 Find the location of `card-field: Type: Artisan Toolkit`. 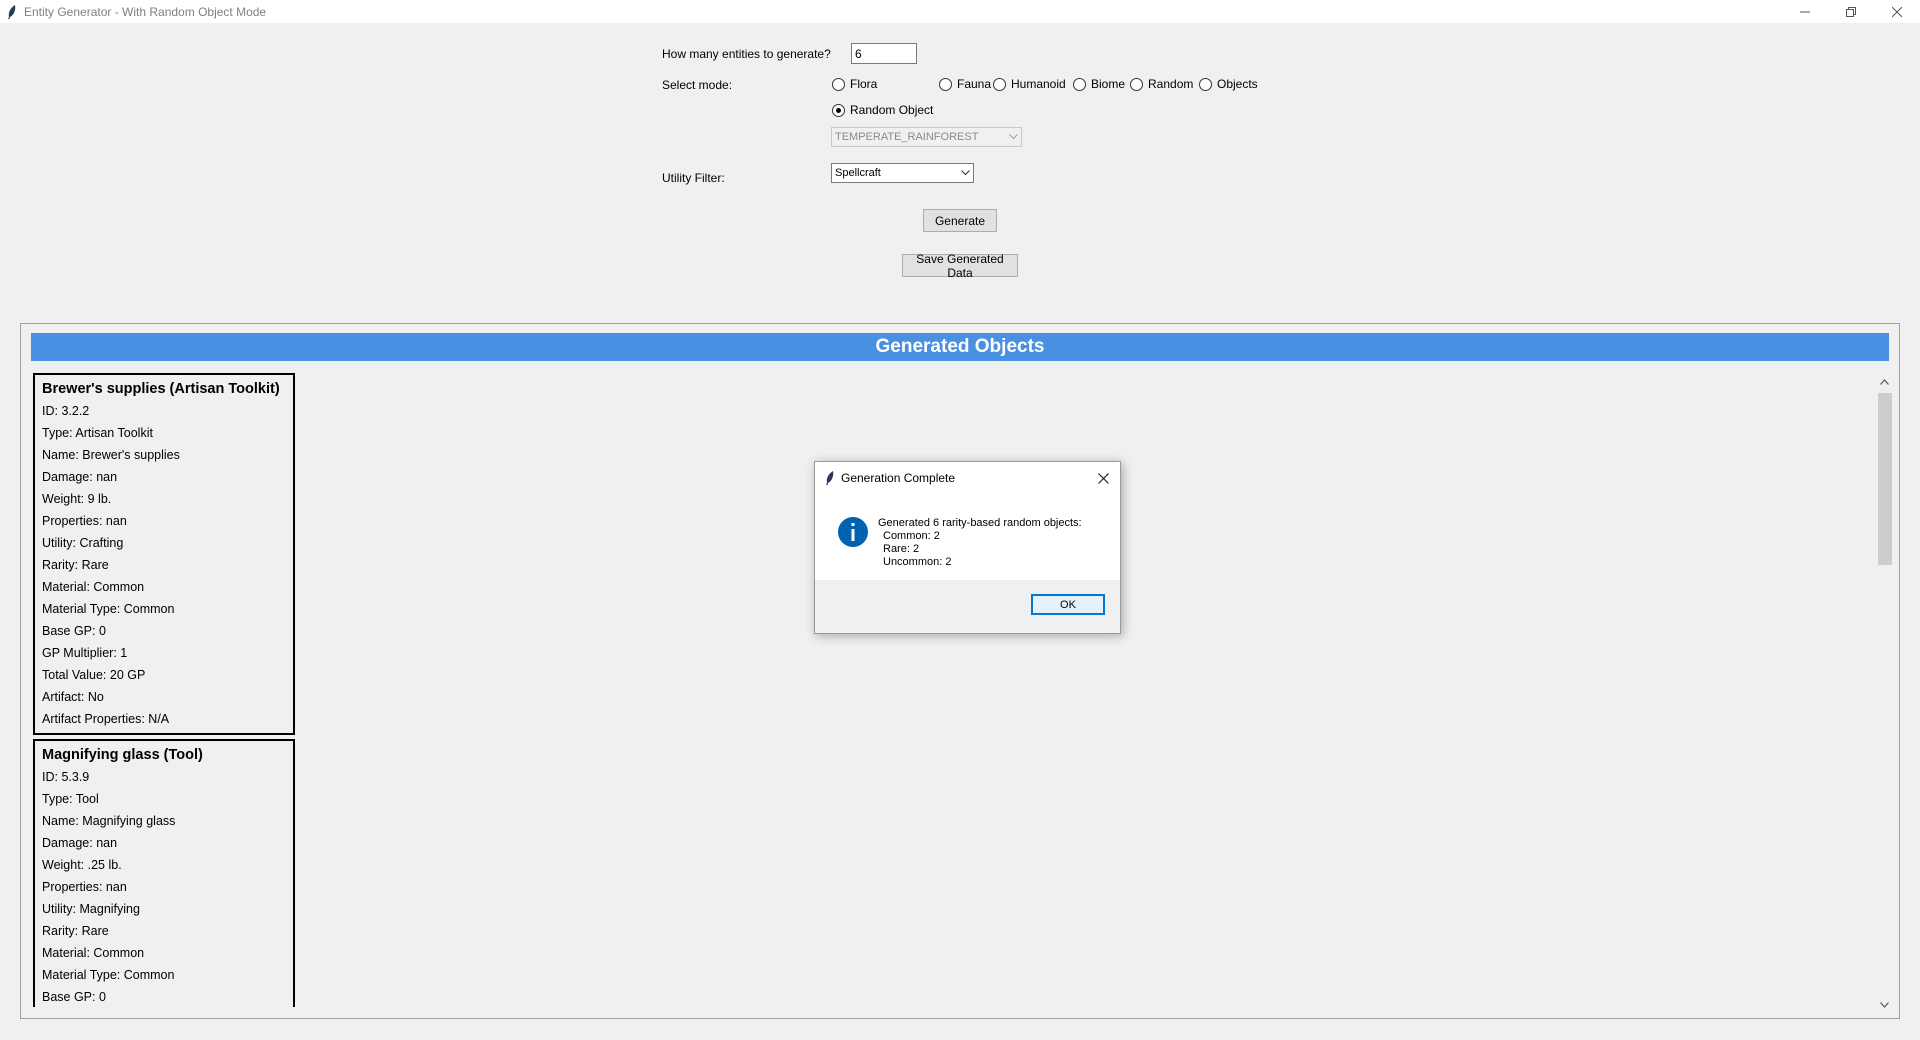

card-field: Type: Artisan Toolkit is located at coordinates (97, 433).